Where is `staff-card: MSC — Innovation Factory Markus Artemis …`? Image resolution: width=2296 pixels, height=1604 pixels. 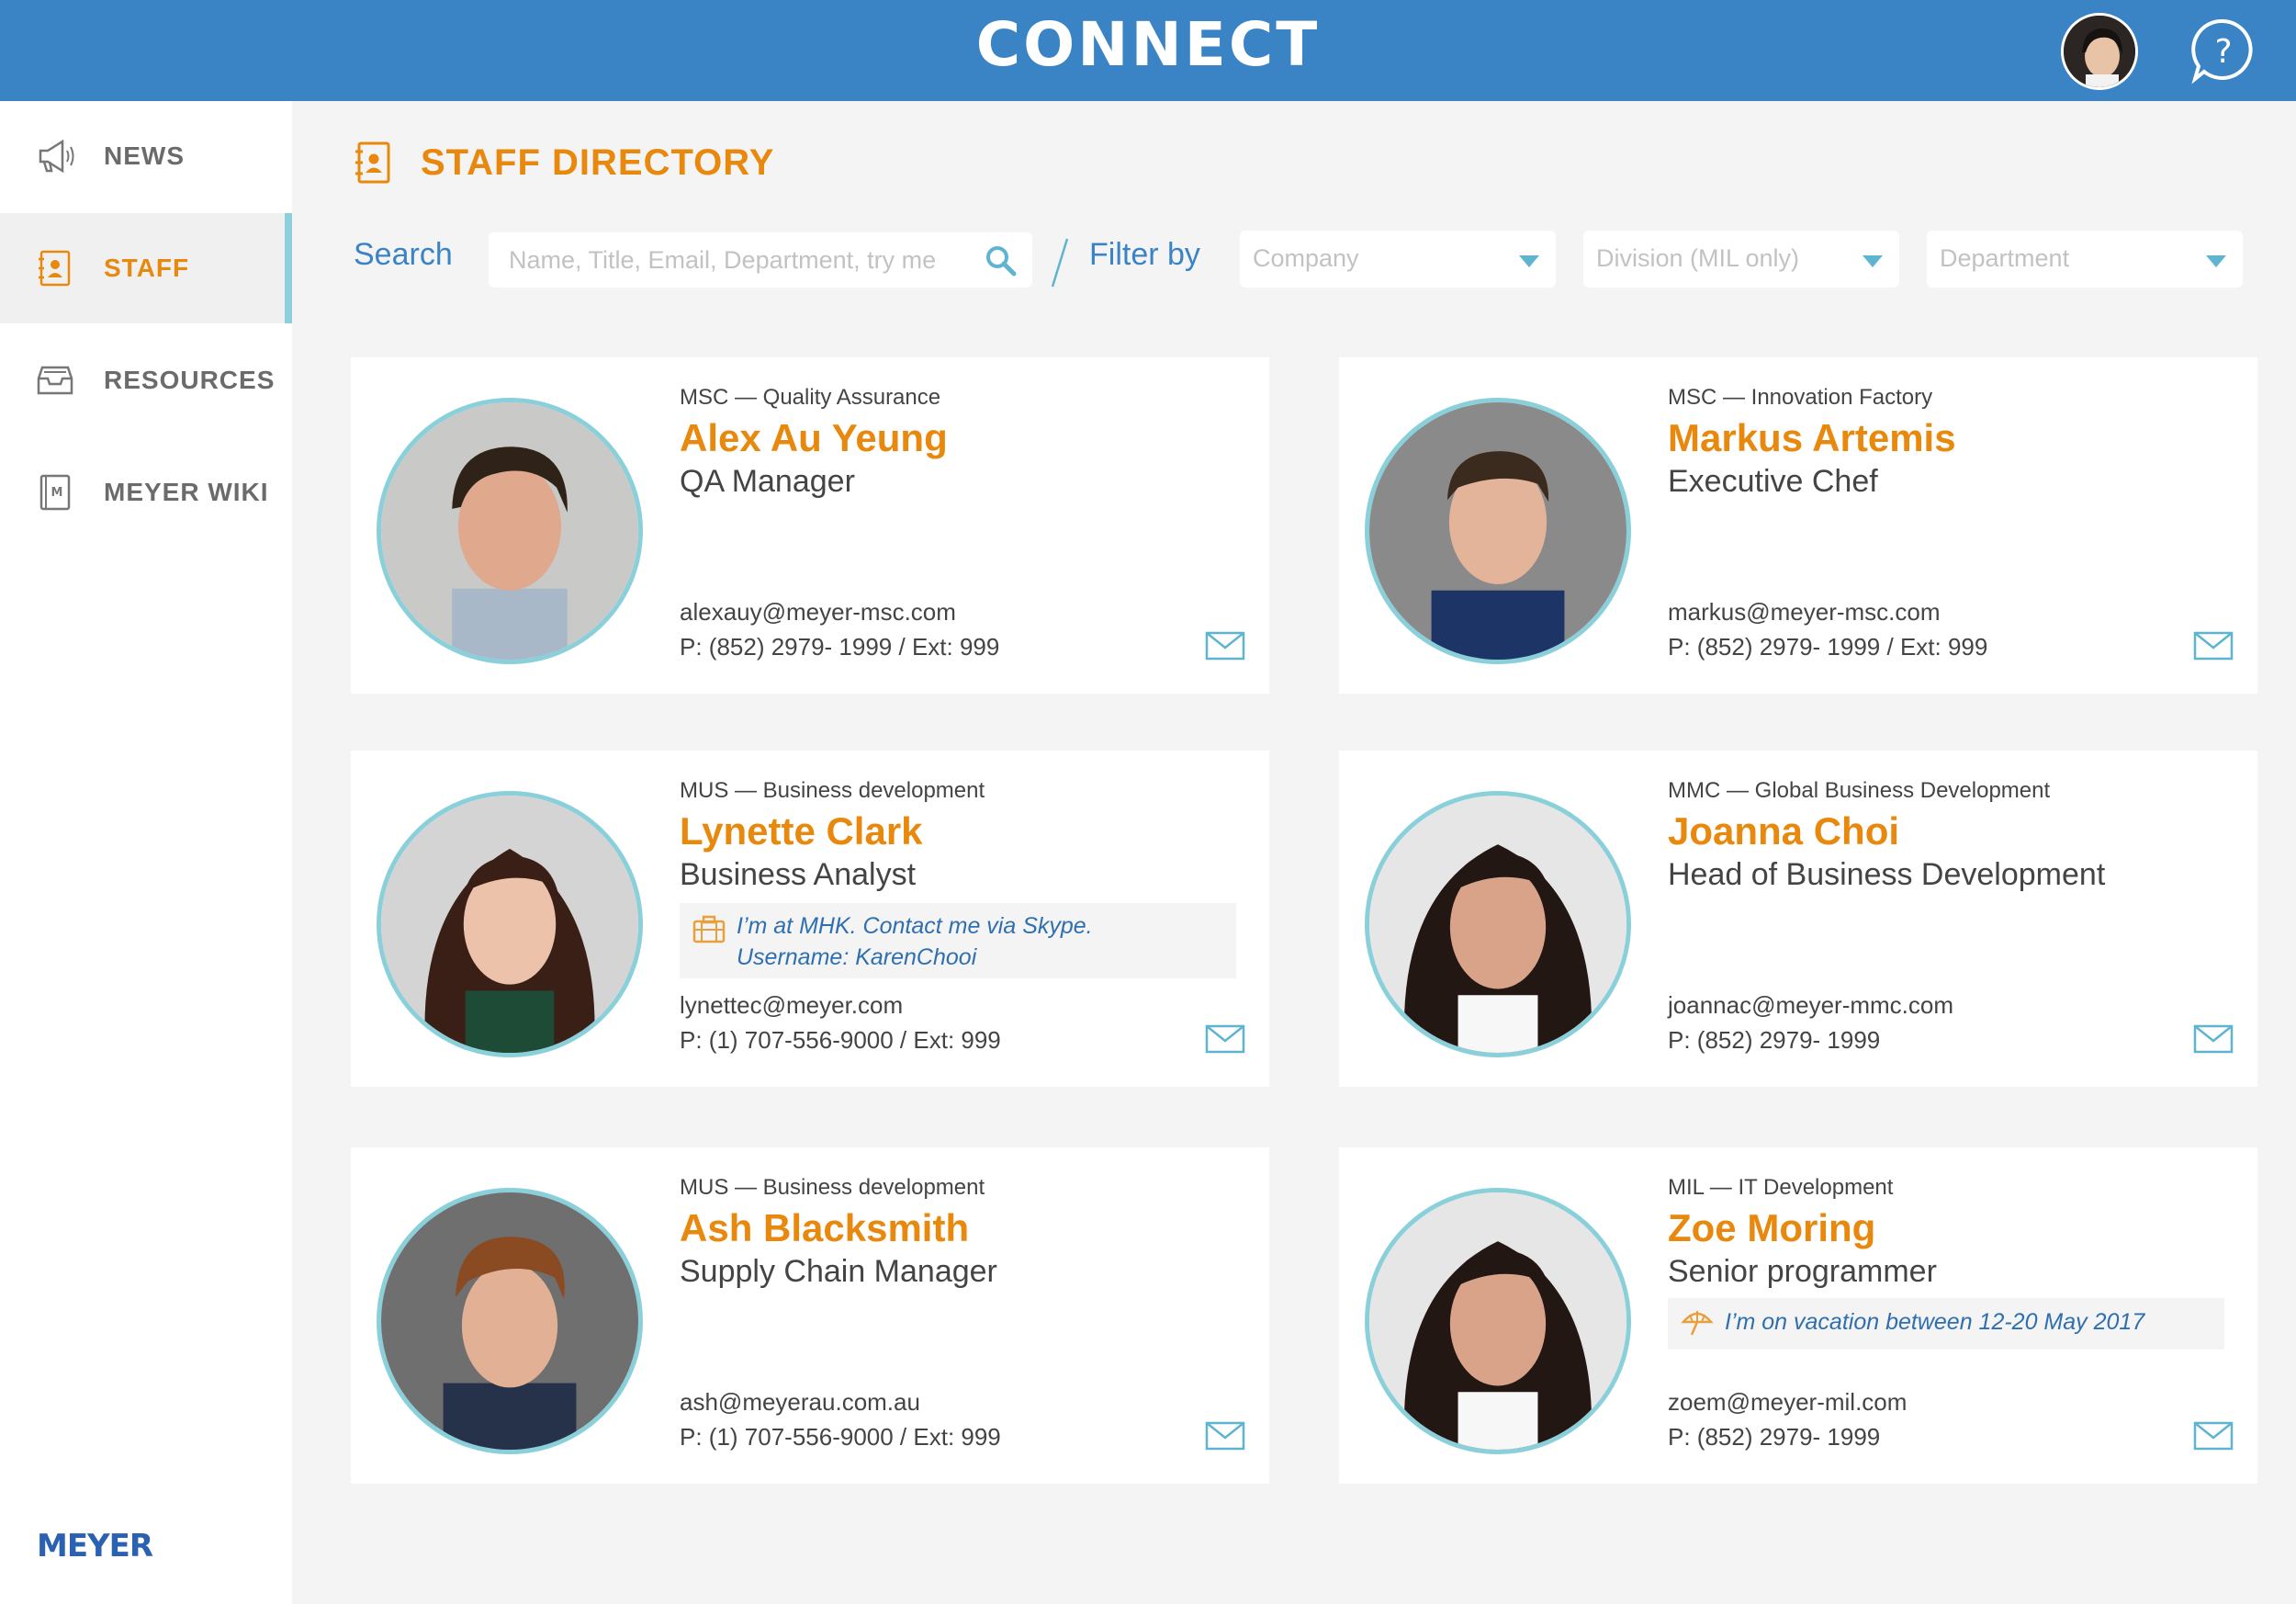 staff-card: MSC — Innovation Factory Markus Artemis … is located at coordinates (1798, 525).